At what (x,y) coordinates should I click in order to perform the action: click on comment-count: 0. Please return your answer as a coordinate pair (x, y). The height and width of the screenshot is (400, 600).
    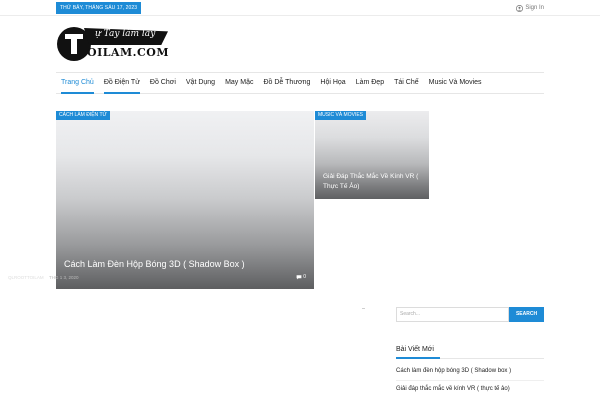
    Looking at the image, I should click on (301, 277).